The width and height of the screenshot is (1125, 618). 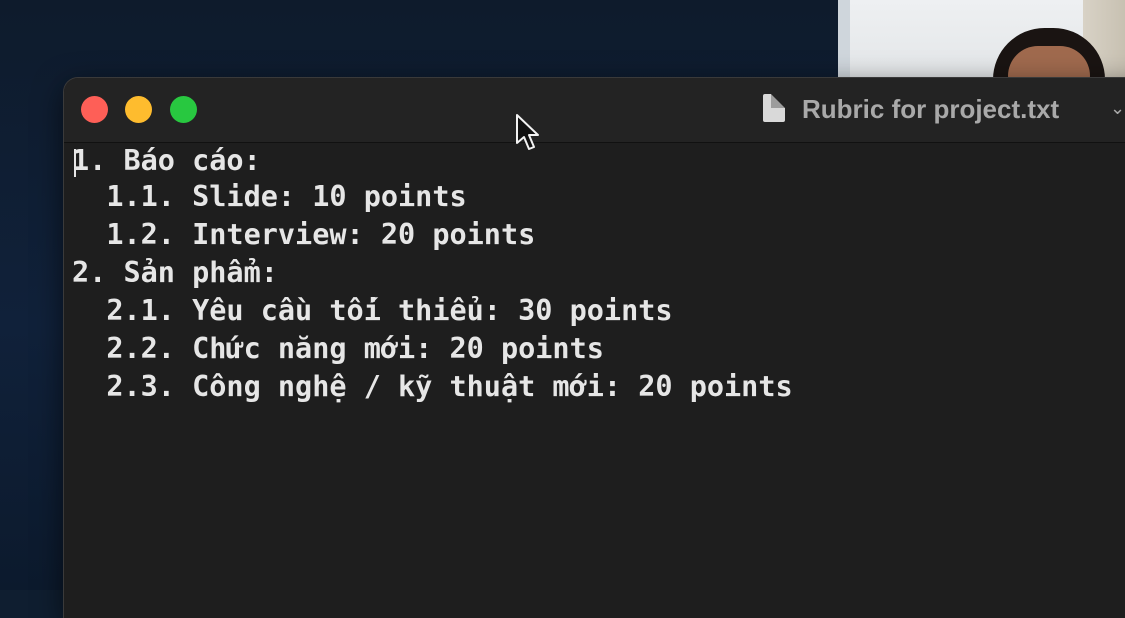 What do you see at coordinates (930, 109) in the screenshot?
I see `window-title: Rubric for project.txt` at bounding box center [930, 109].